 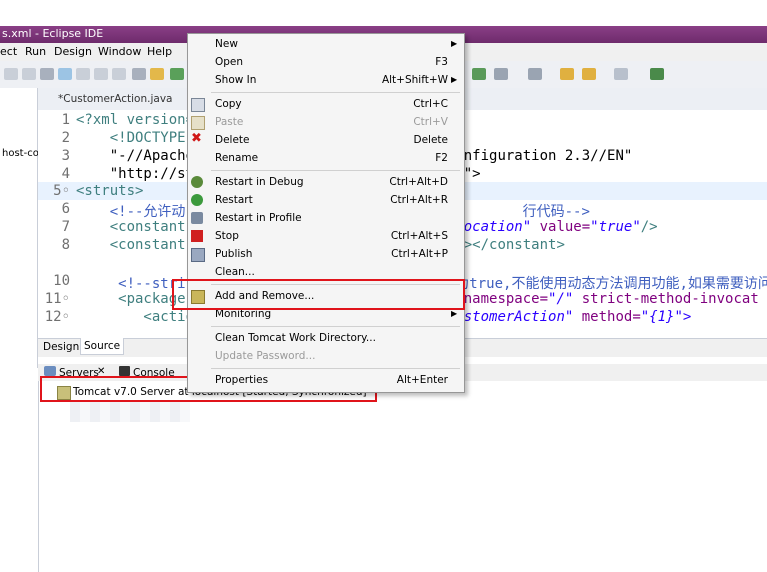 What do you see at coordinates (131, 284) in the screenshot?
I see `code-token: <!--stri` at bounding box center [131, 284].